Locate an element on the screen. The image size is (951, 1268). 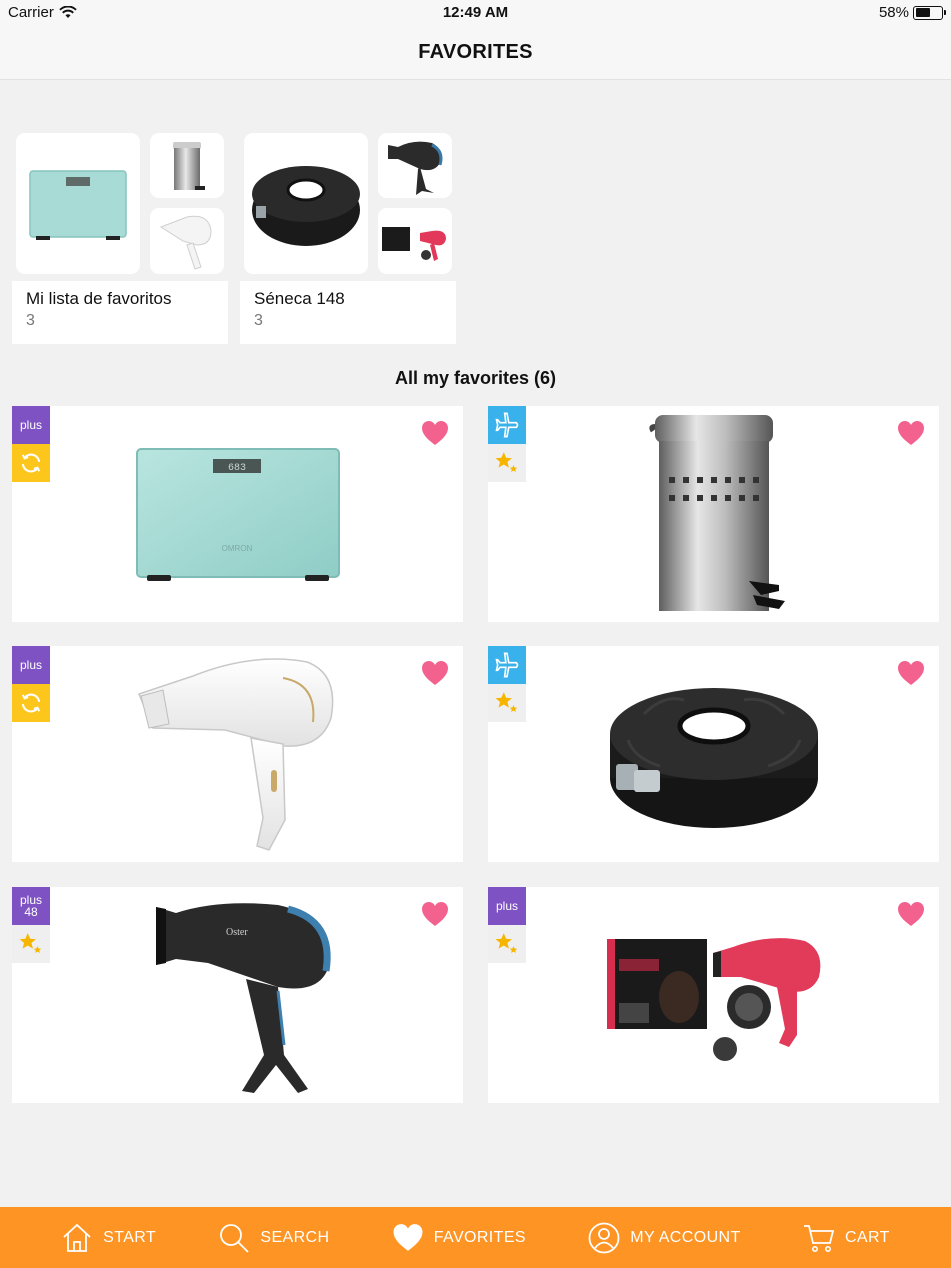
plus-48-badge: plus 48 is located at coordinates (31, 906).